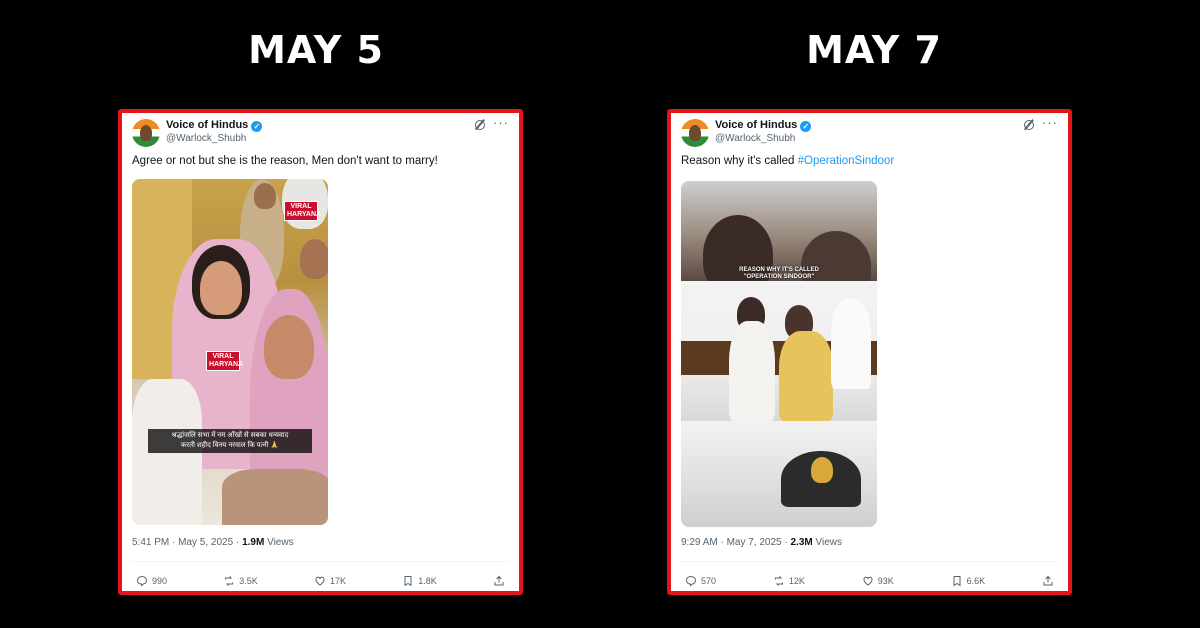 The image size is (1200, 628). I want to click on repost-button: 3.5K, so click(240, 581).